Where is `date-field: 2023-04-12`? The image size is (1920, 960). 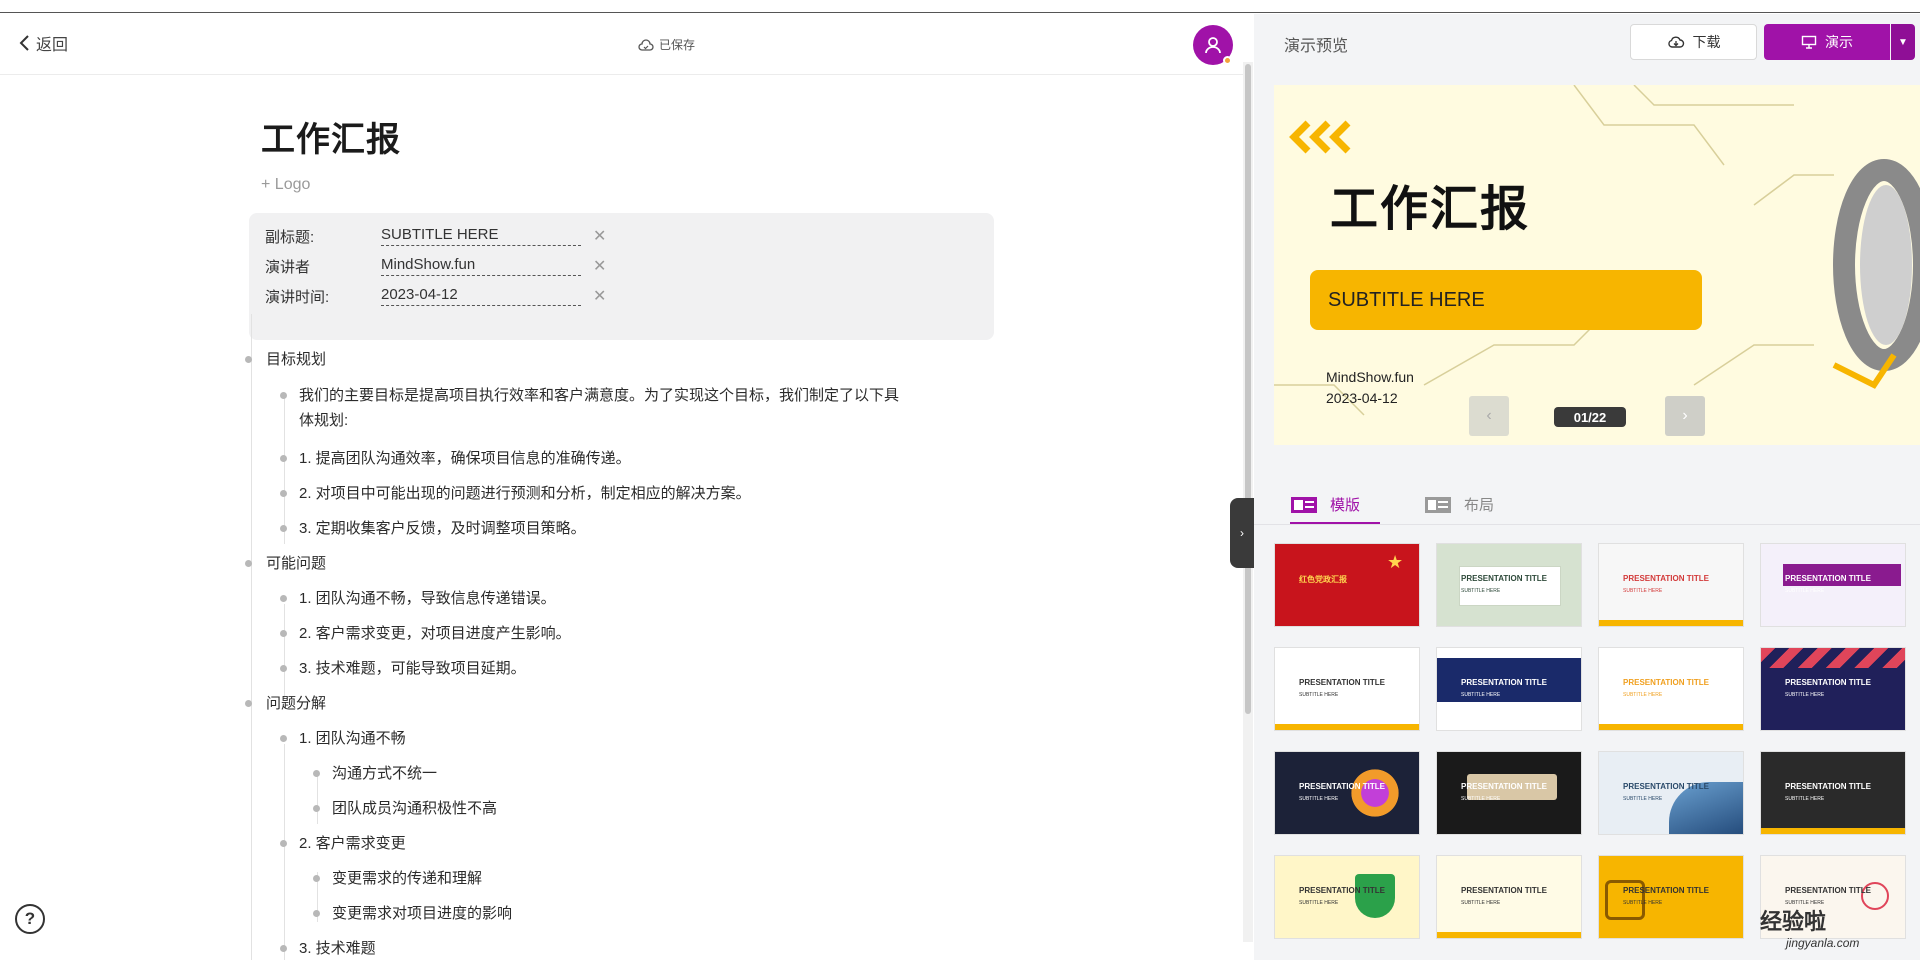
date-field: 2023-04-12 is located at coordinates (481, 296).